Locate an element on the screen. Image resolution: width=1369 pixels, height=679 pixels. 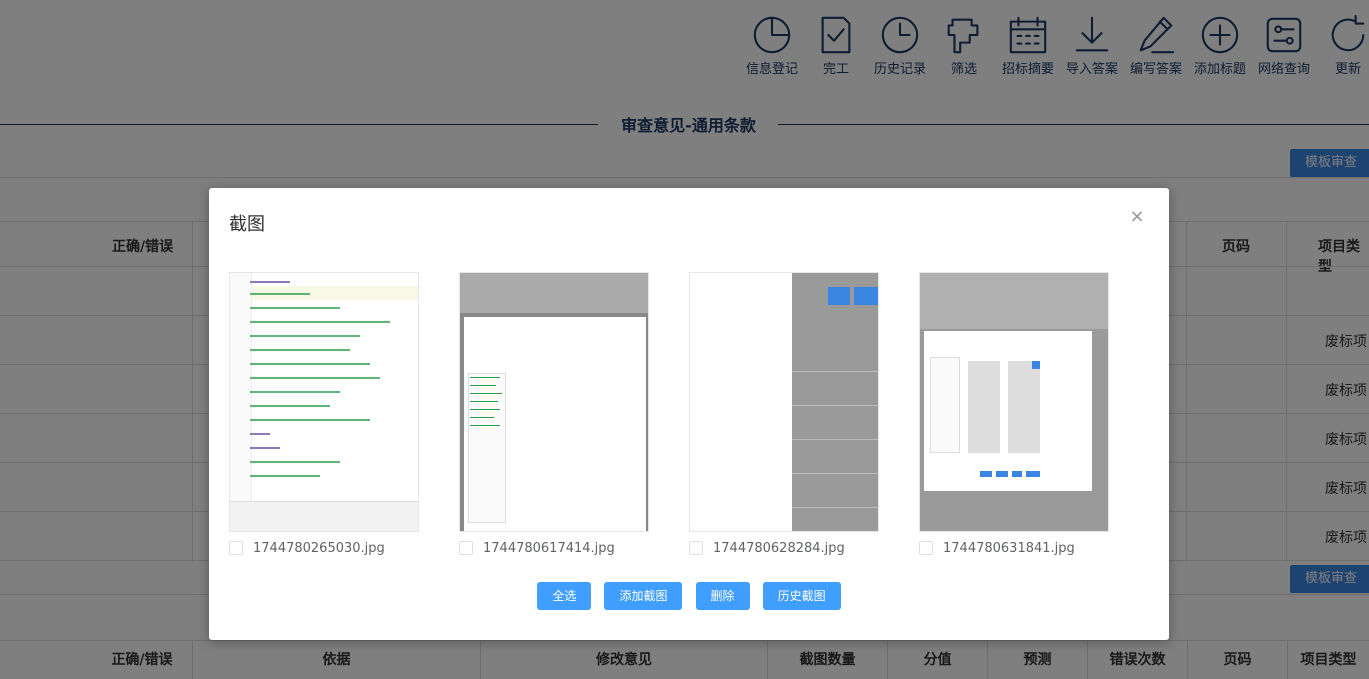
thumbnail-card: 1744780631841.jpg is located at coordinates (1014, 414).